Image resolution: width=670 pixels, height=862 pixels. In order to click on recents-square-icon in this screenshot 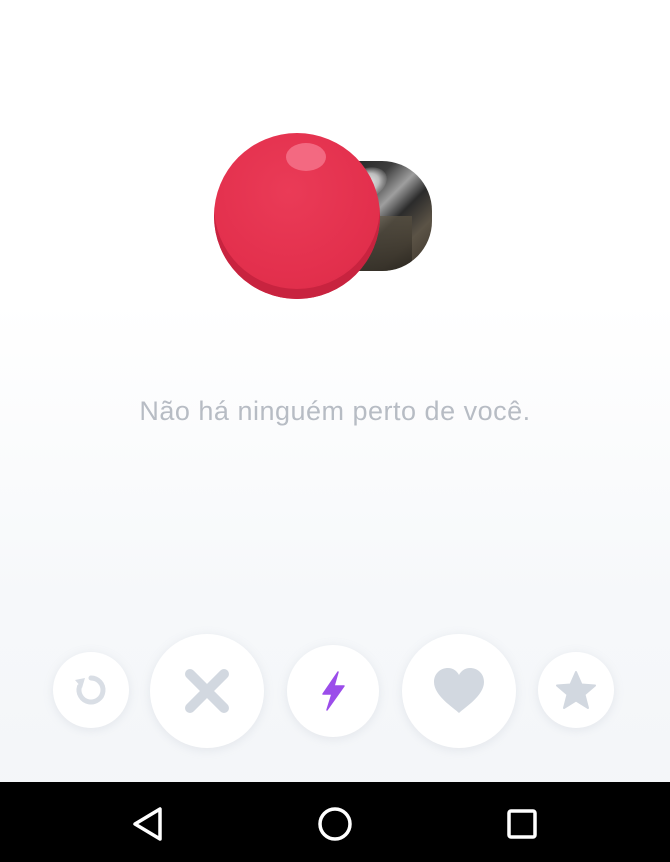, I will do `click(522, 824)`.